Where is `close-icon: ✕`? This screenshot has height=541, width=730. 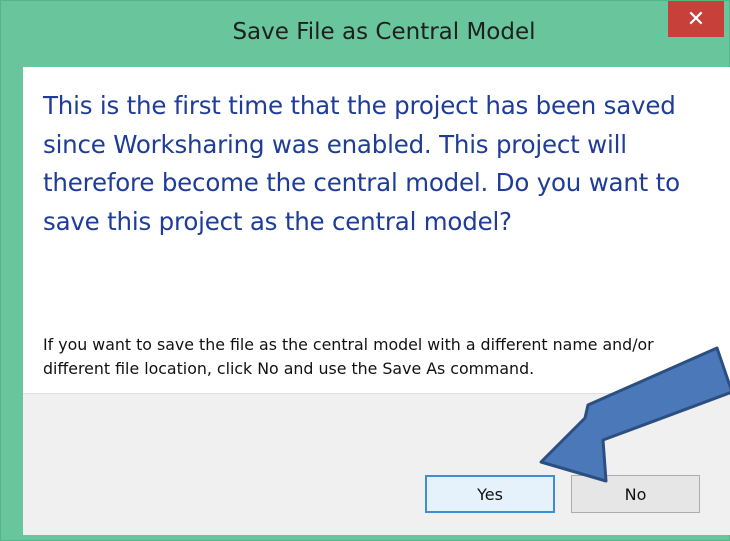 close-icon: ✕ is located at coordinates (696, 19).